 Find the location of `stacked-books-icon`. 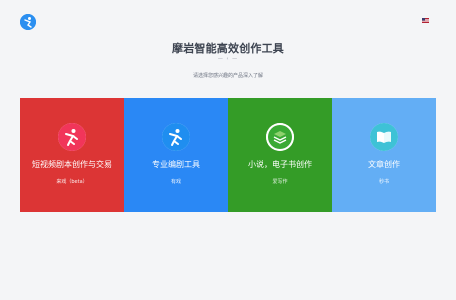

stacked-books-icon is located at coordinates (280, 137).